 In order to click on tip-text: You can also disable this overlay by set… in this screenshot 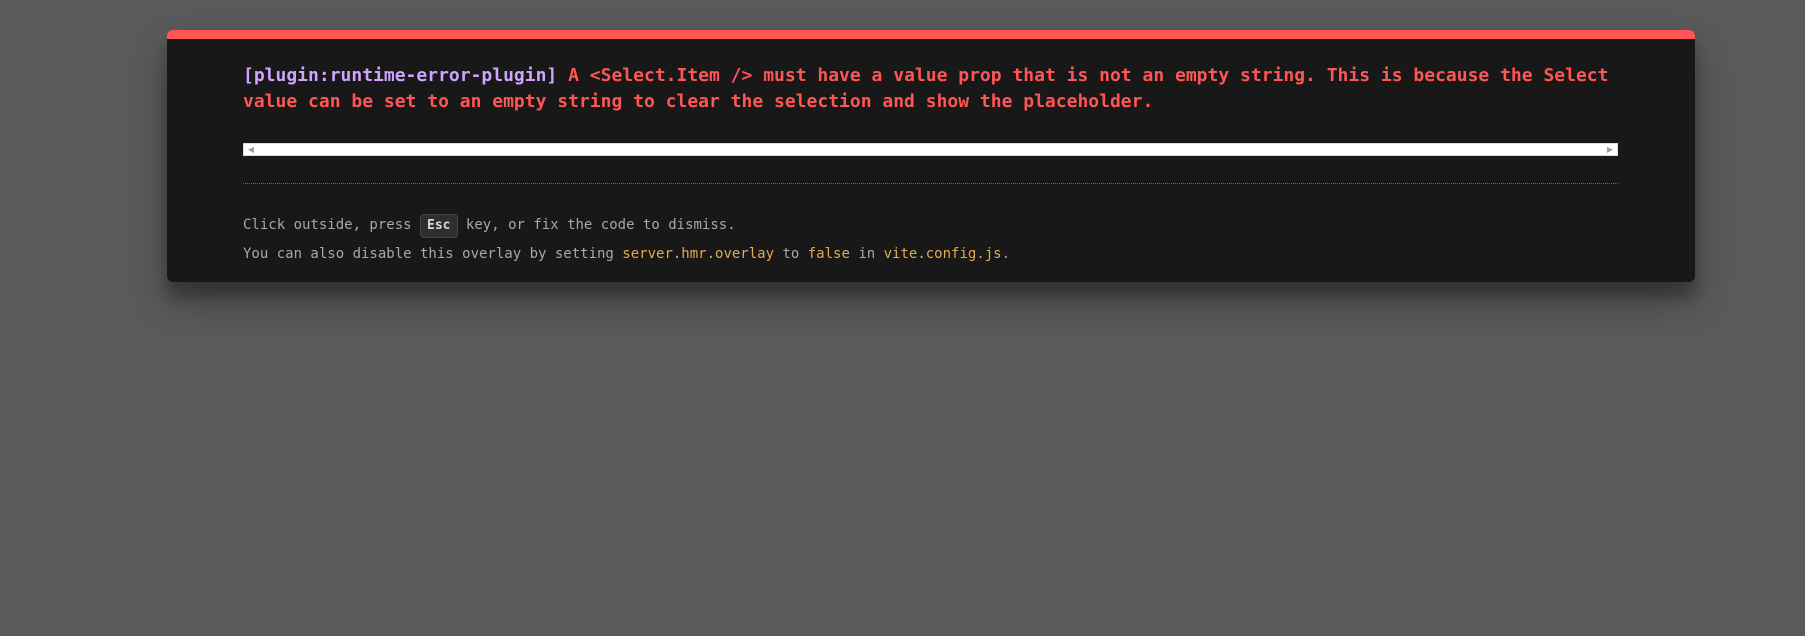, I will do `click(433, 254)`.